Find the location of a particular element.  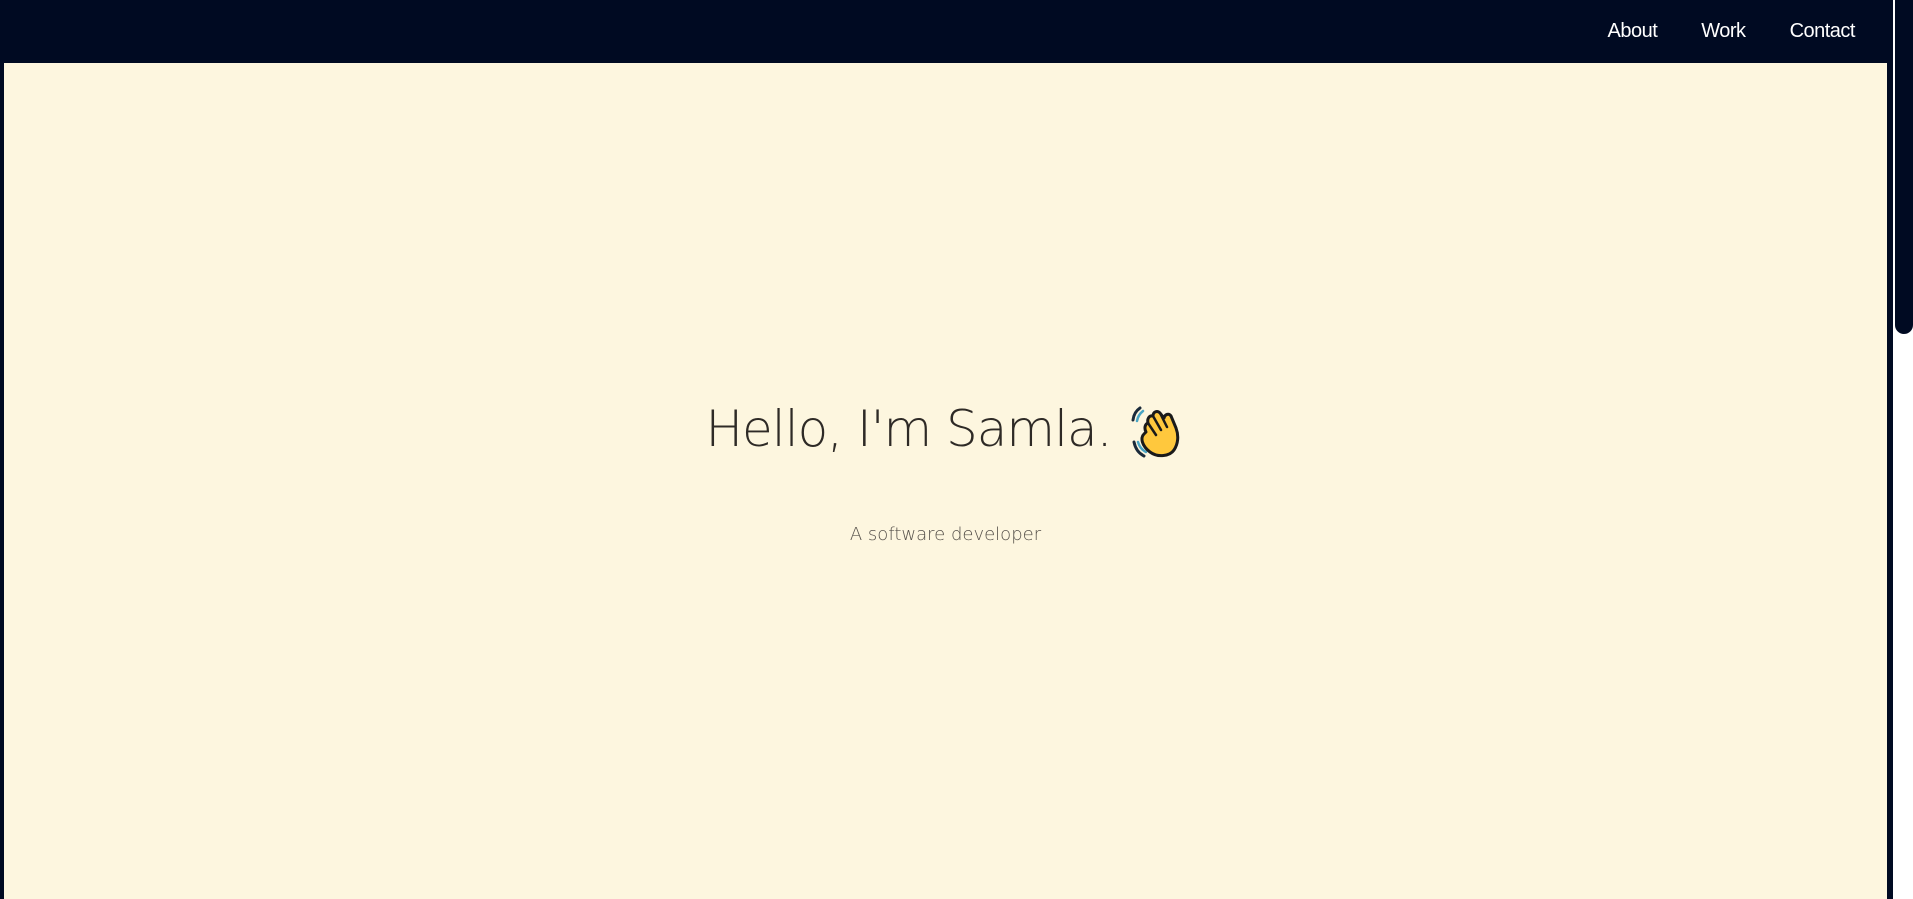

scrollbar-thumb is located at coordinates (1904, 167).